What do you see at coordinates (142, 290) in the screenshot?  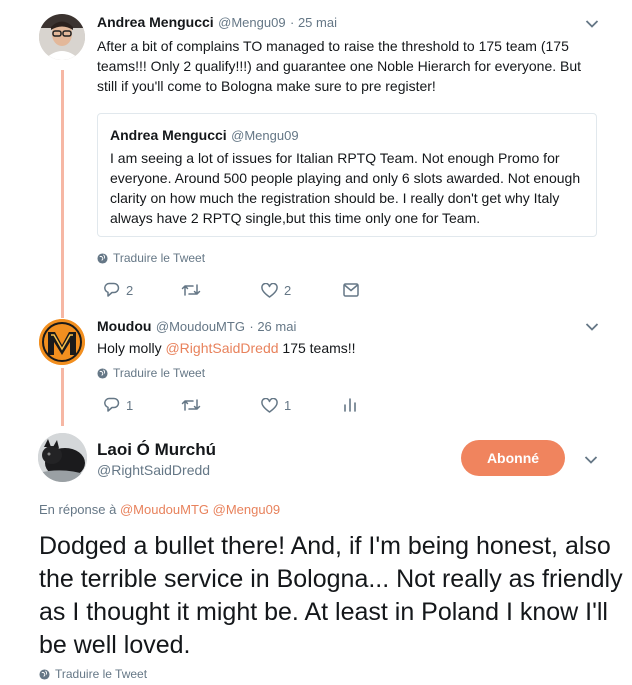 I see `reply-button: 2` at bounding box center [142, 290].